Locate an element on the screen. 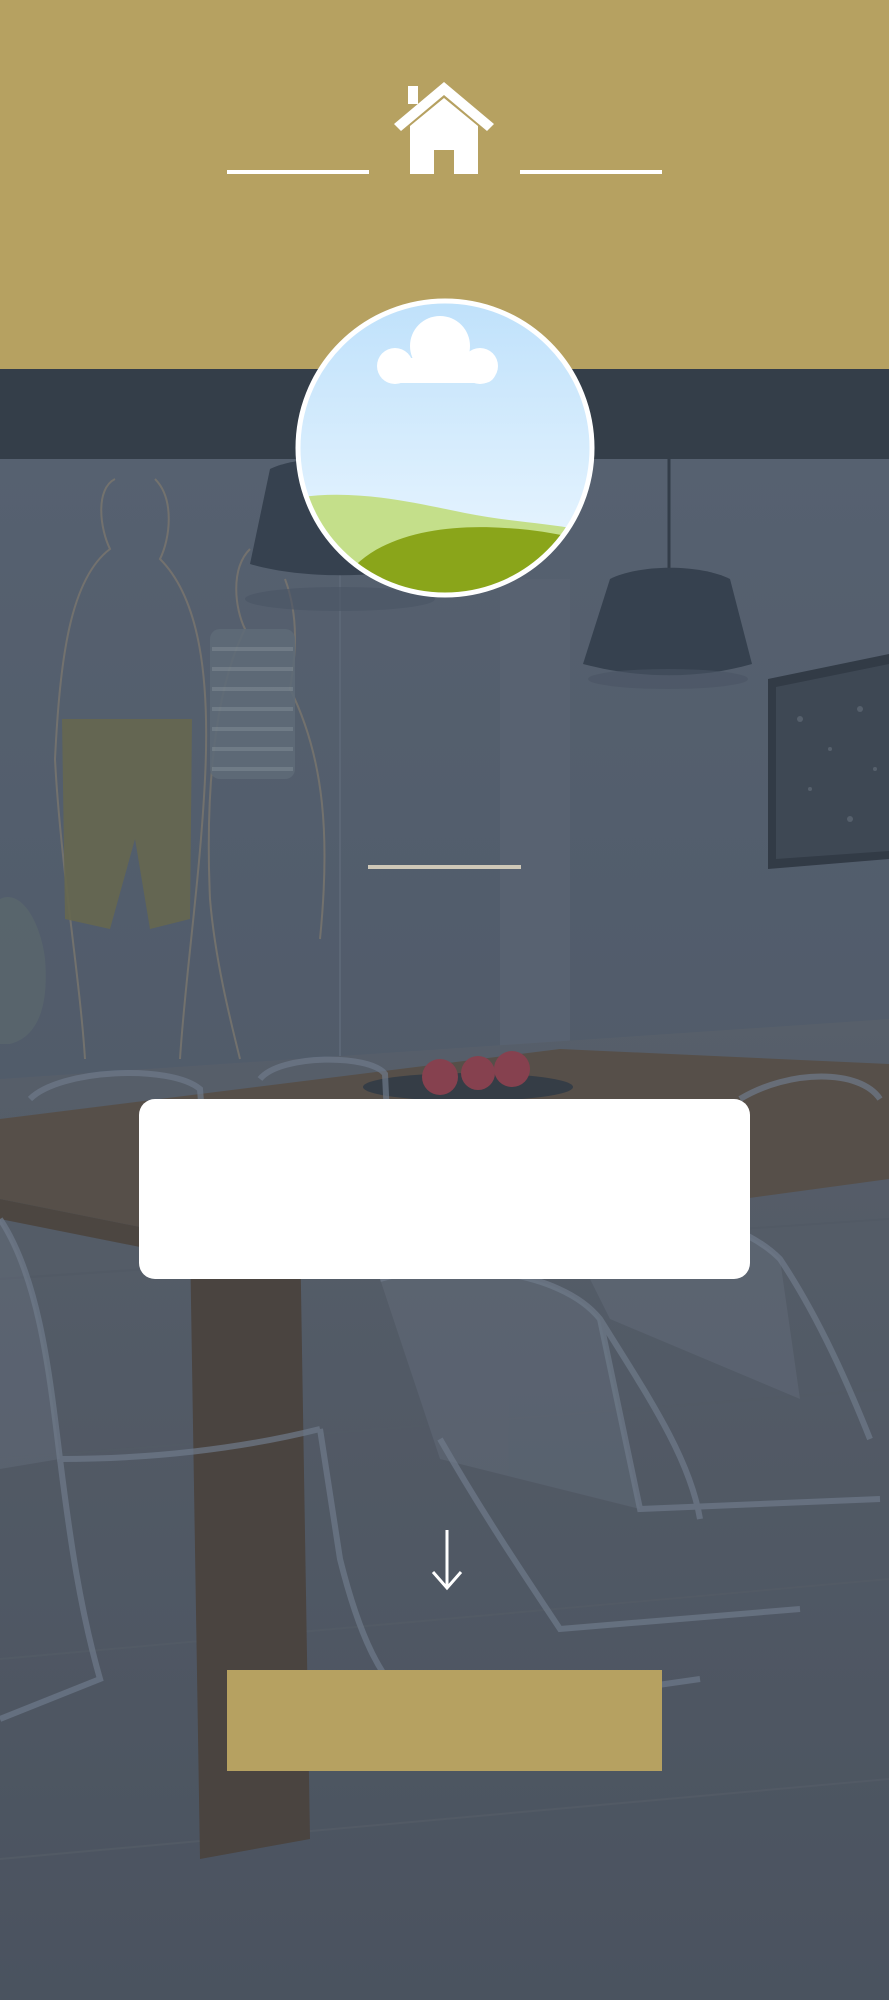 Image resolution: width=889 pixels, height=2000 pixels. arrow-down-icon is located at coordinates (447, 1560).